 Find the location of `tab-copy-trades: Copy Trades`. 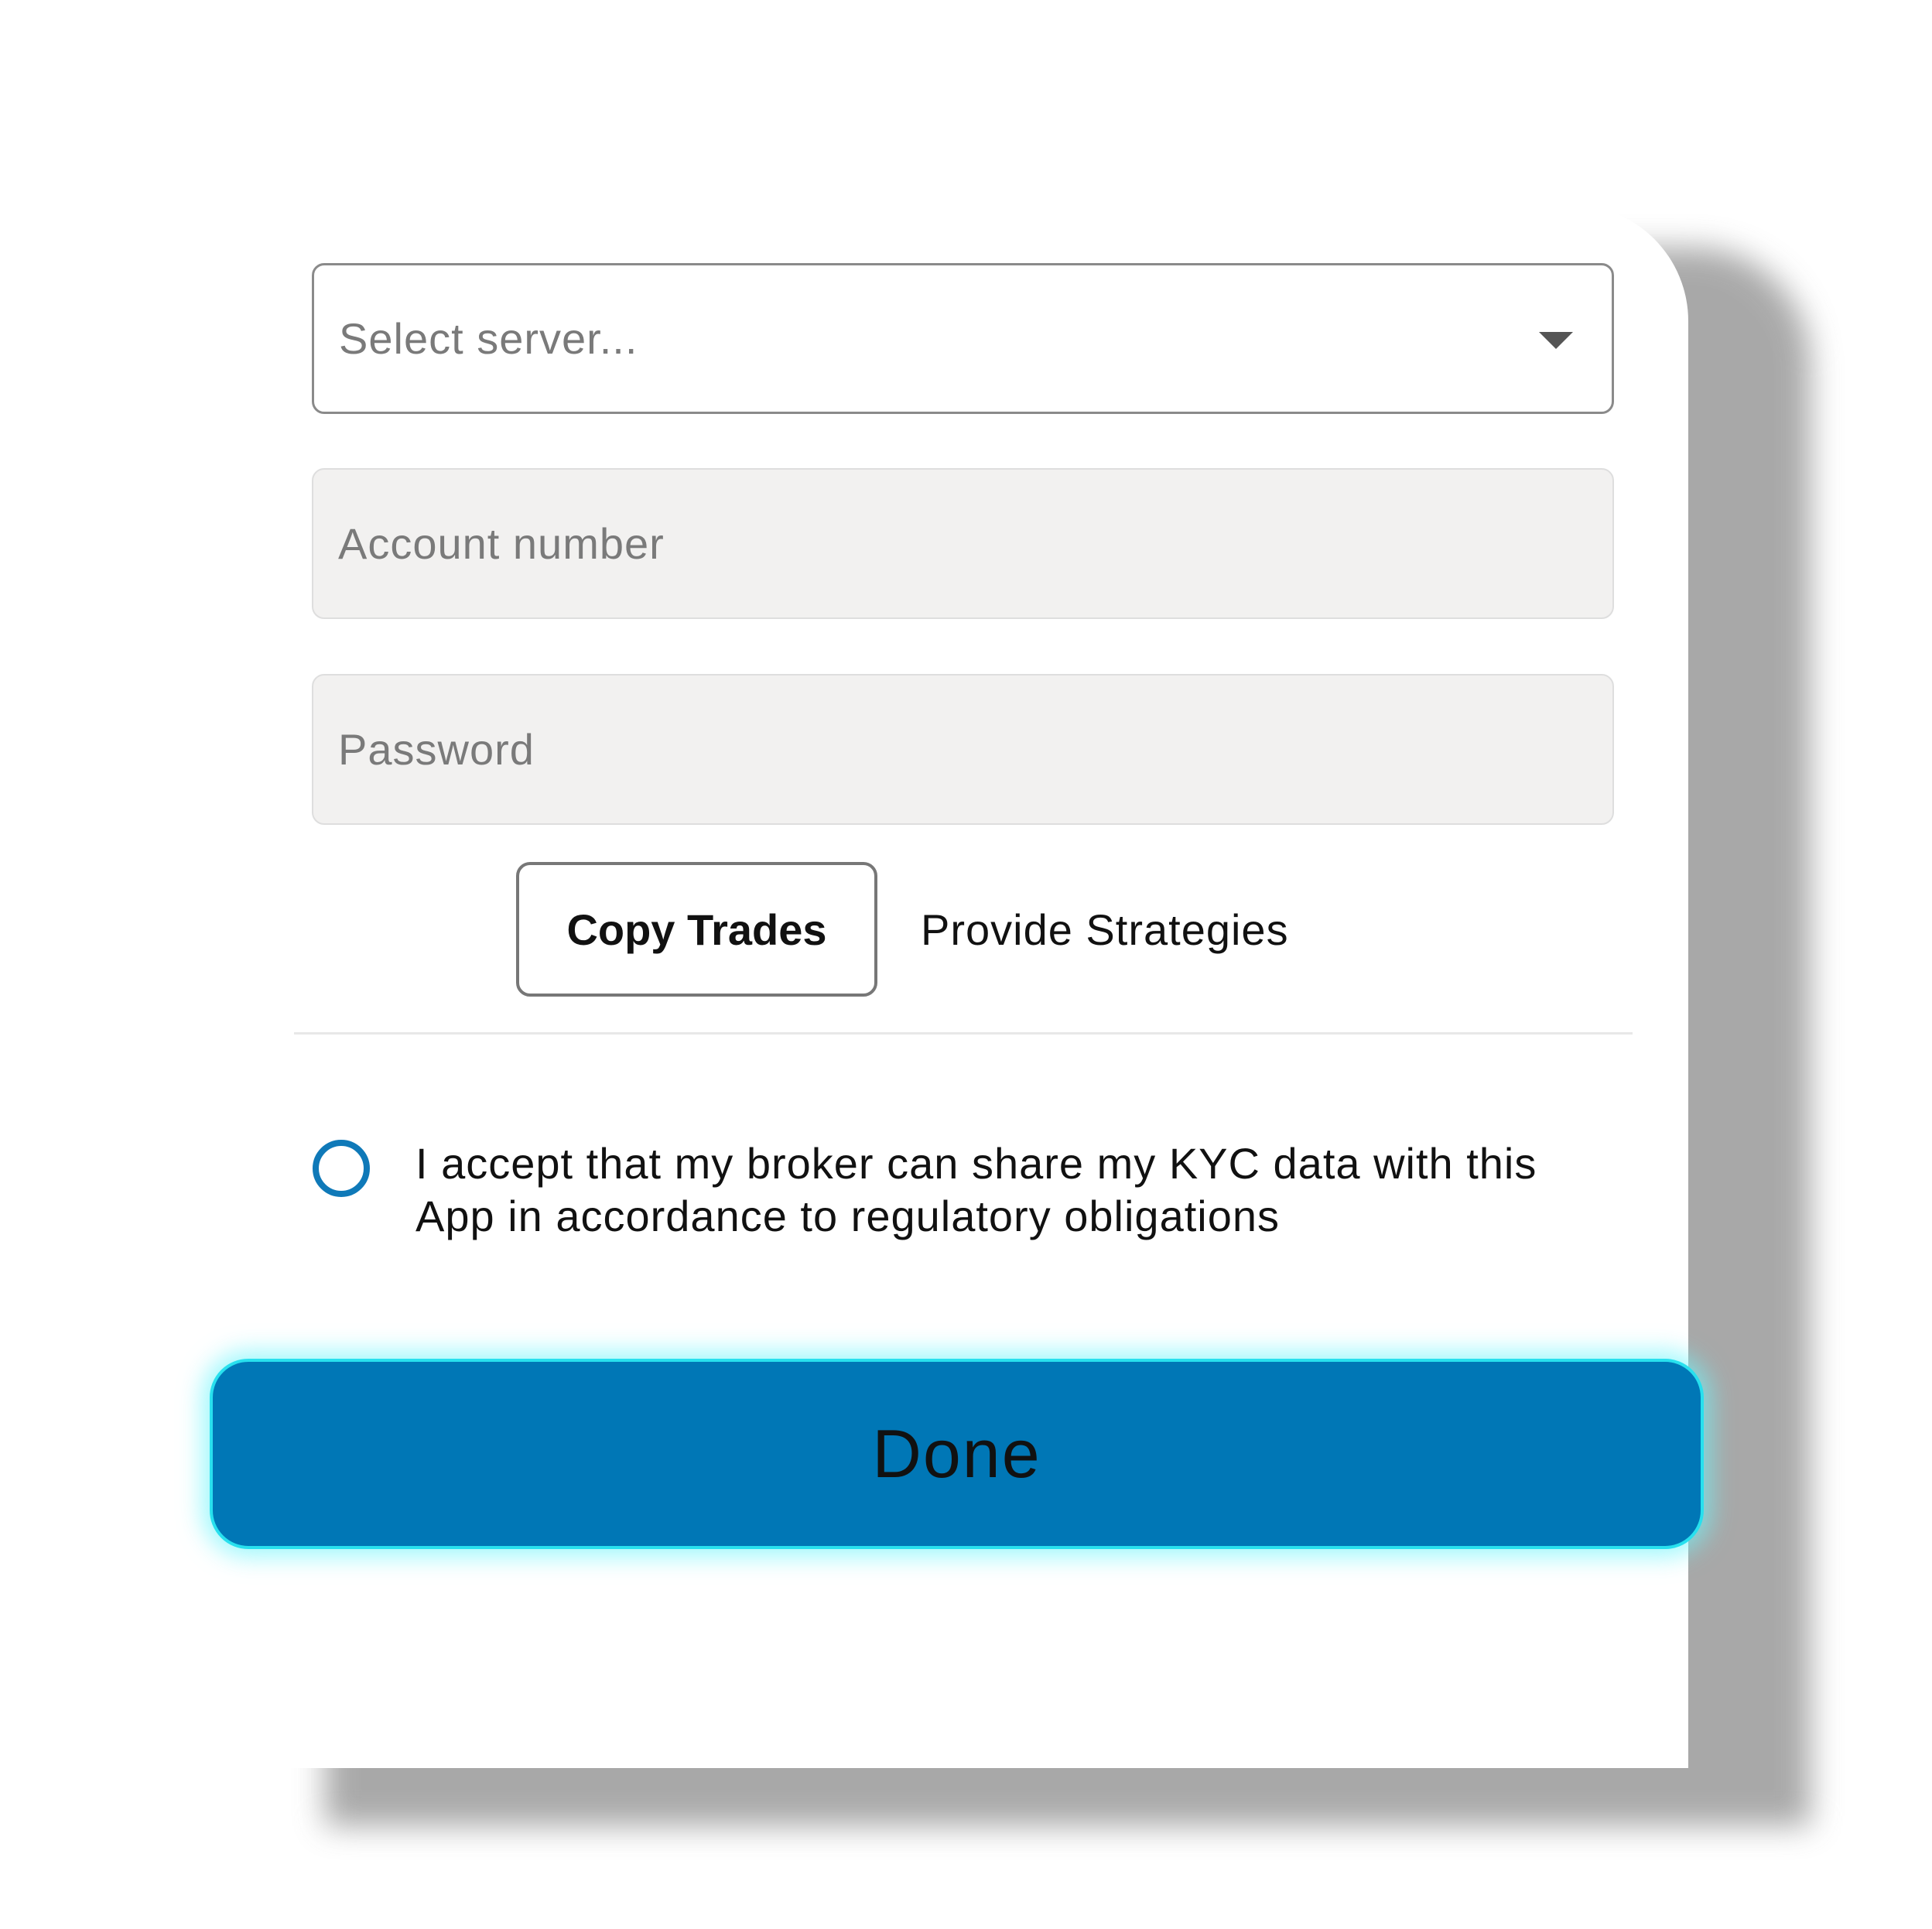

tab-copy-trades: Copy Trades is located at coordinates (697, 929).